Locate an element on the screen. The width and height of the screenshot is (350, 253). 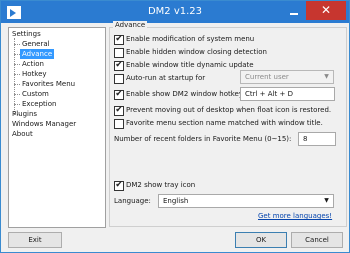
hotkey-value: Ctrl + Alt + D is located at coordinates (269, 94).